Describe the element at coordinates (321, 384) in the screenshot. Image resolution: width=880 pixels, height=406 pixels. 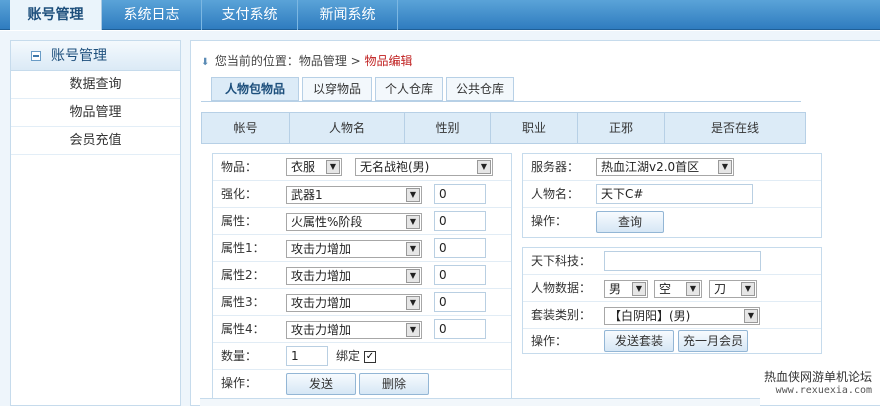
I see `send-button: 发送` at that location.